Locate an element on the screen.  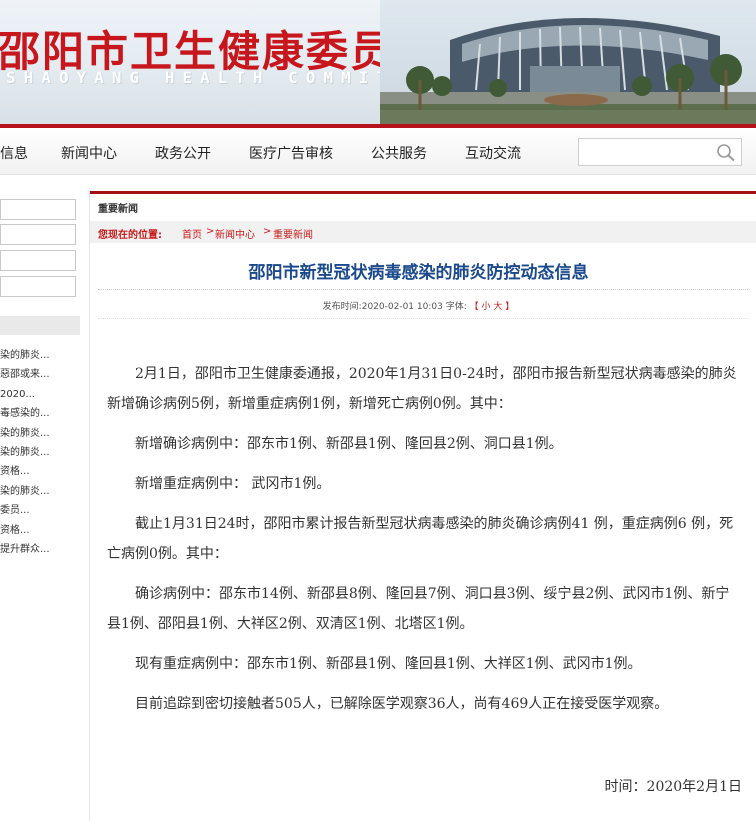
search-icon is located at coordinates (726, 152).